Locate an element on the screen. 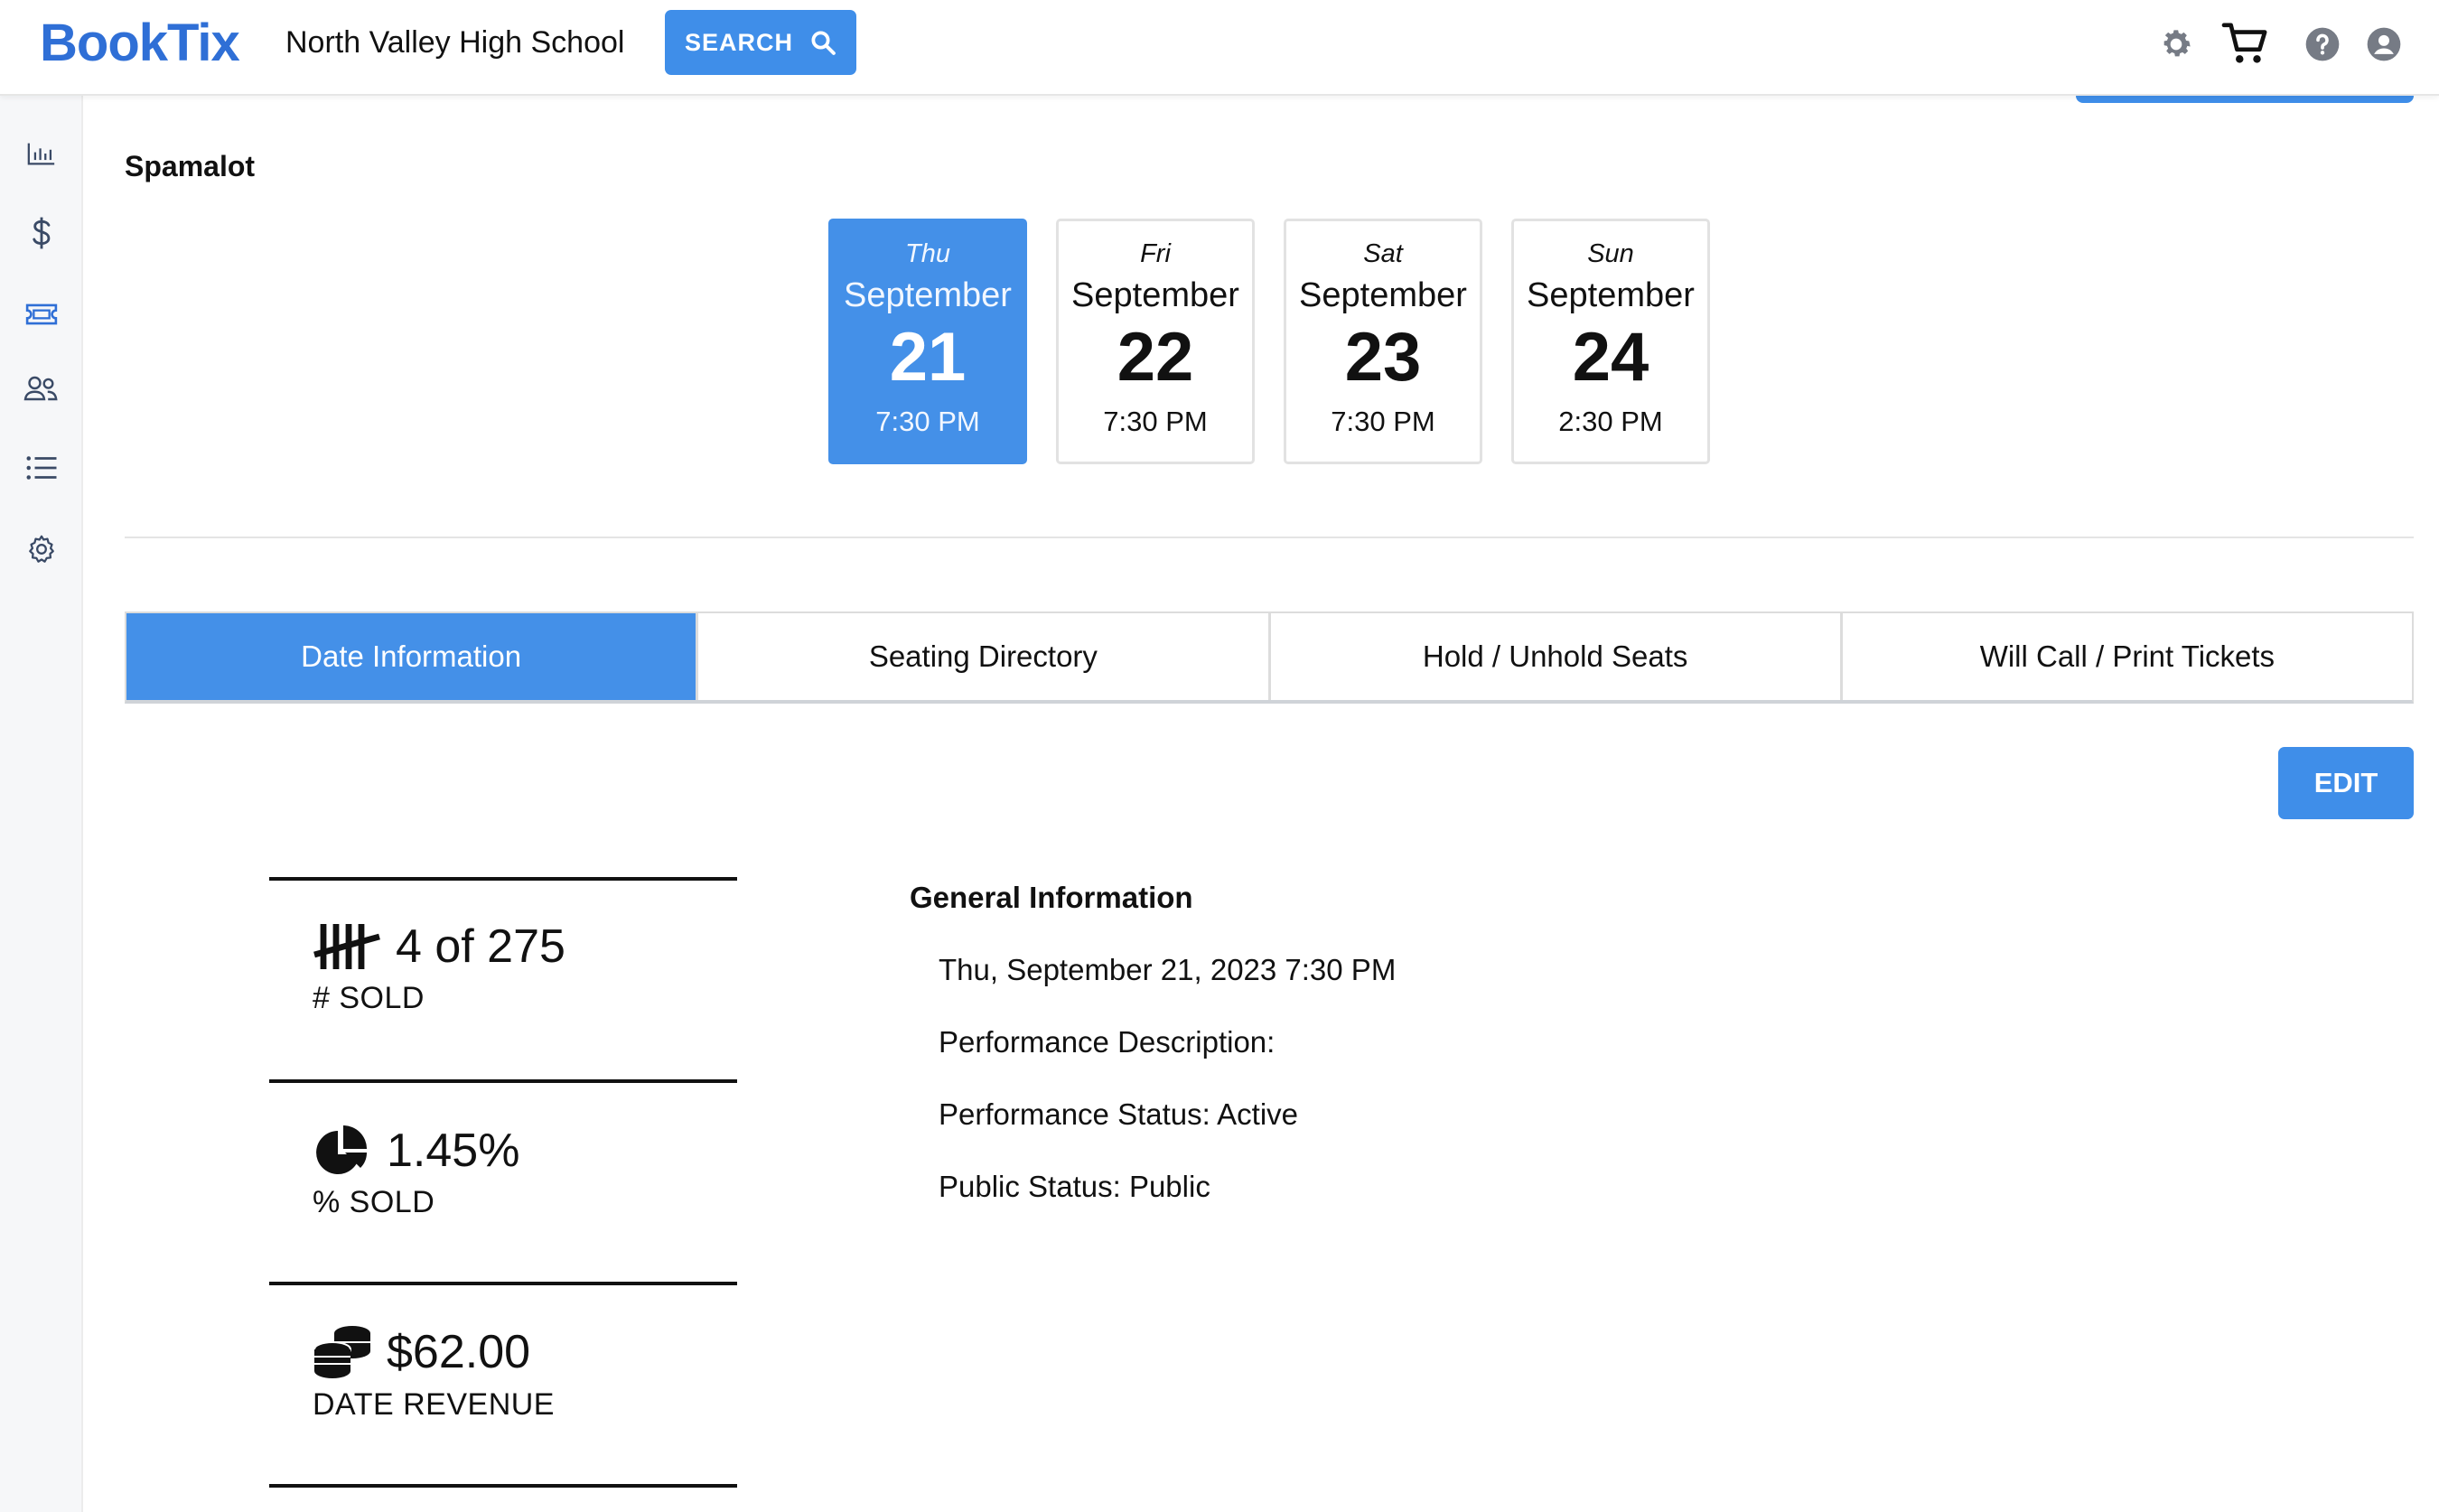 This screenshot has height=1512, width=2439. date-card-thu-21: Thu September 21 7:30 PM is located at coordinates (928, 341).